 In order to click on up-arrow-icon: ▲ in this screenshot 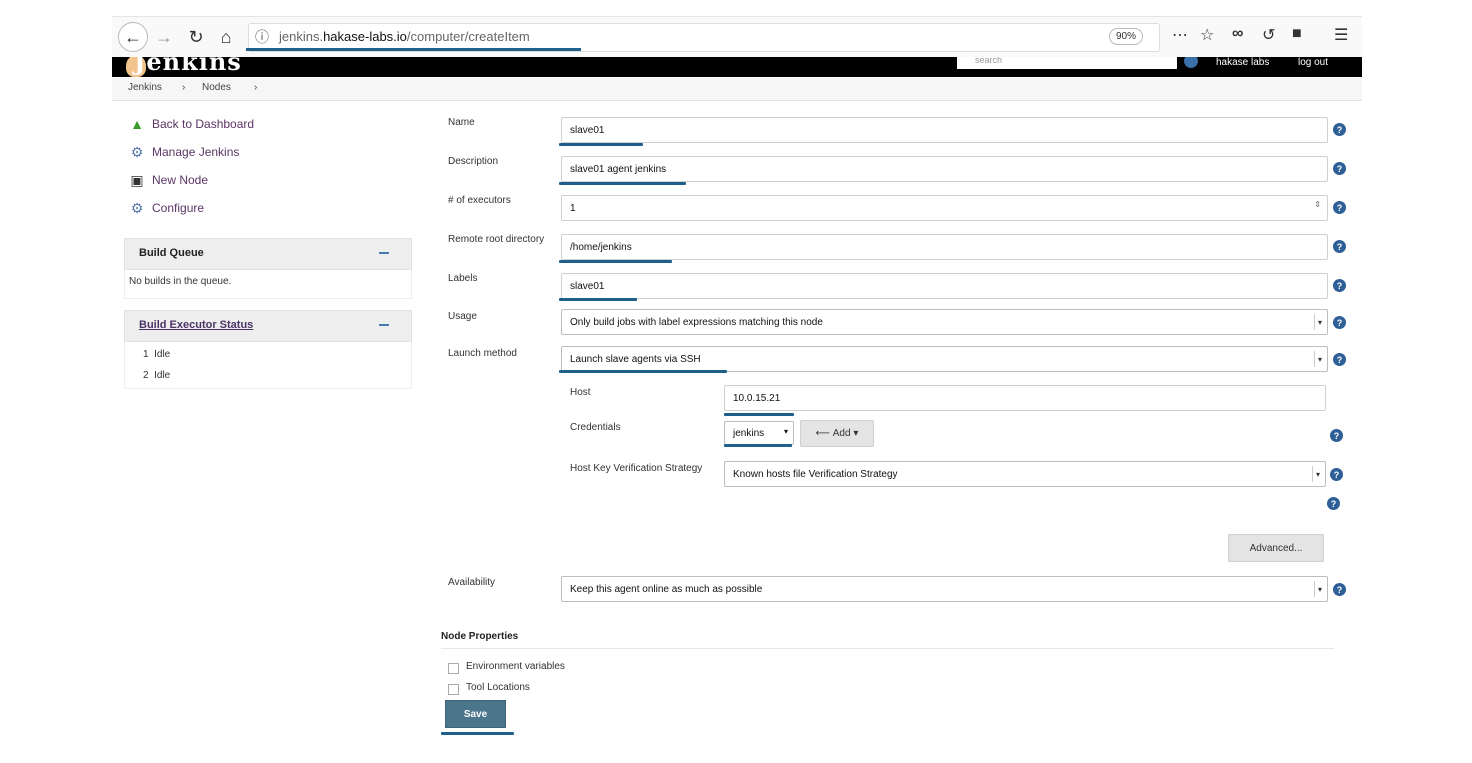, I will do `click(137, 124)`.